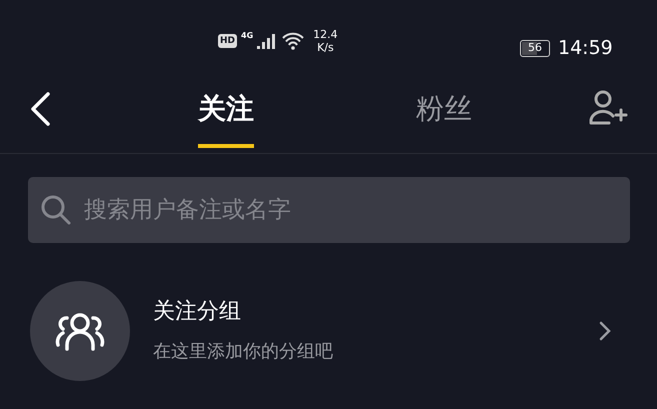 This screenshot has width=657, height=409. I want to click on group-subtitle: 在这里添加你的分组吧, so click(243, 352).